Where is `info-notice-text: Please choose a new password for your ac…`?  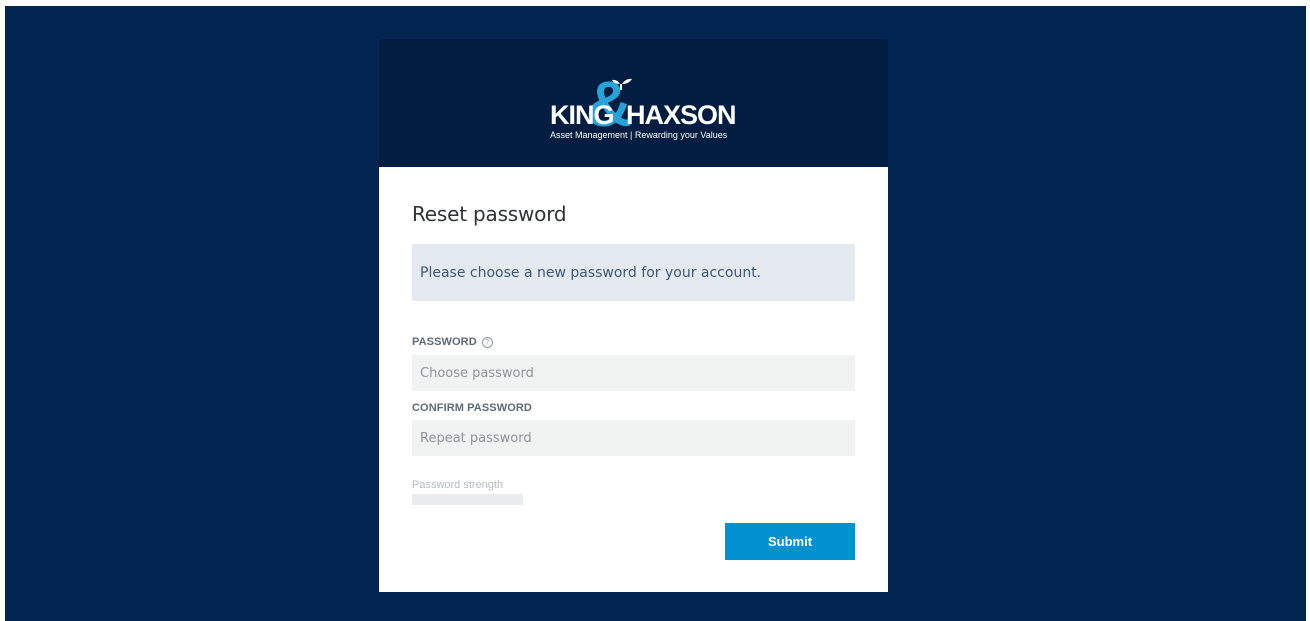 info-notice-text: Please choose a new password for your ac… is located at coordinates (591, 272).